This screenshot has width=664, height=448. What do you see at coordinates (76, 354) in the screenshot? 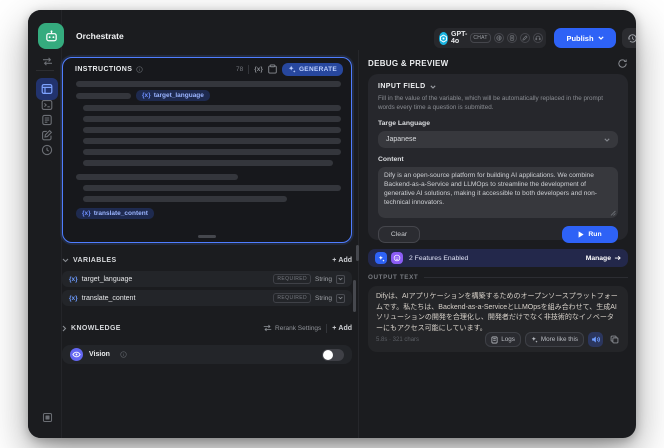
I see `vision-eye-icon` at bounding box center [76, 354].